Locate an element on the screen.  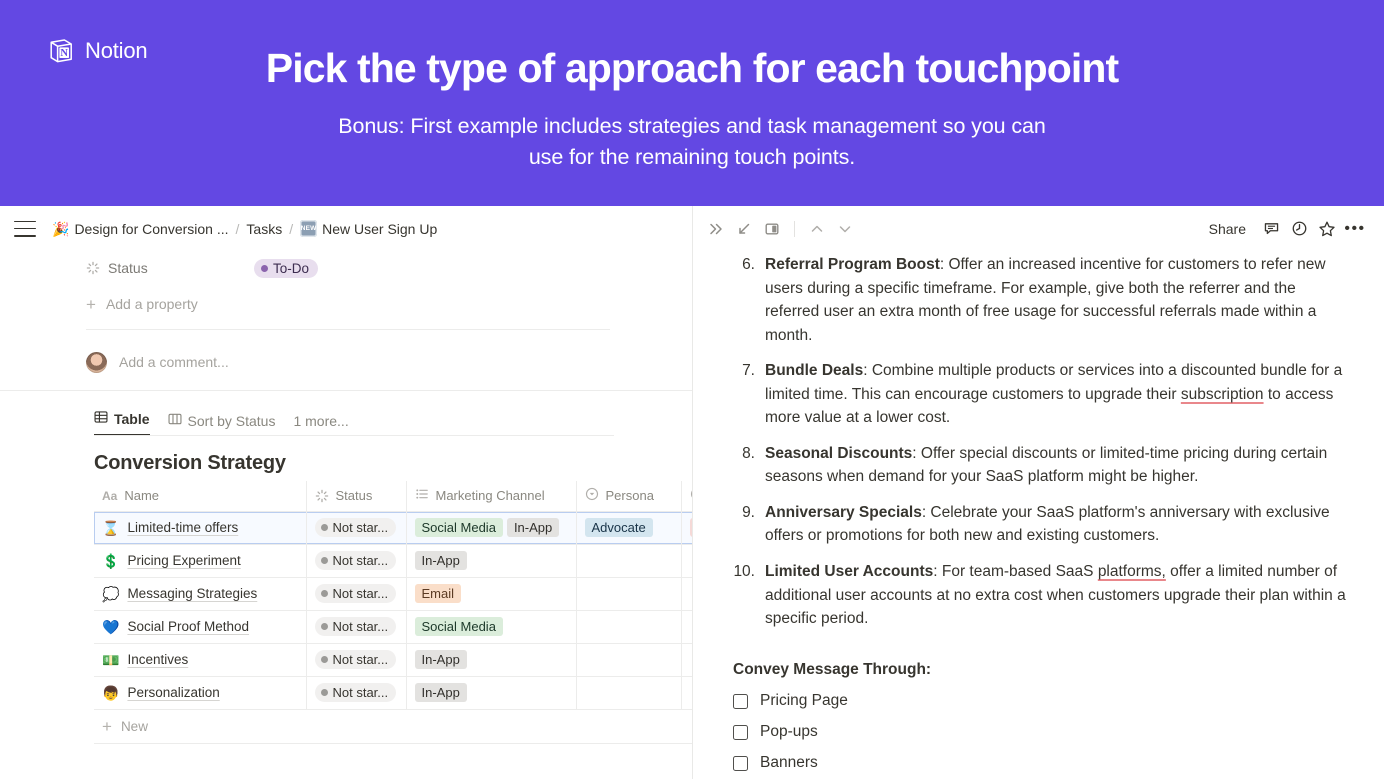
add-property-label: Add a property is located at coordinates (151, 304).